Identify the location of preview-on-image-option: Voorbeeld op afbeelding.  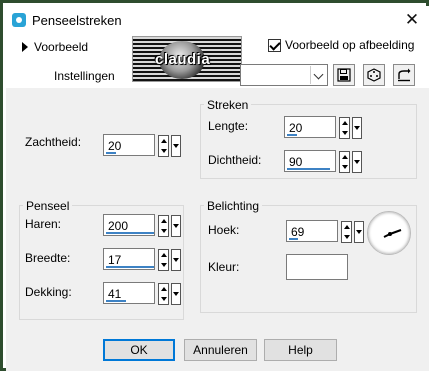
(341, 45).